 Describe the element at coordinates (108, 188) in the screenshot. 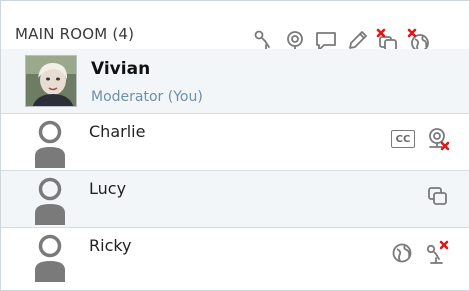

I see `participant-name: Lucy` at that location.